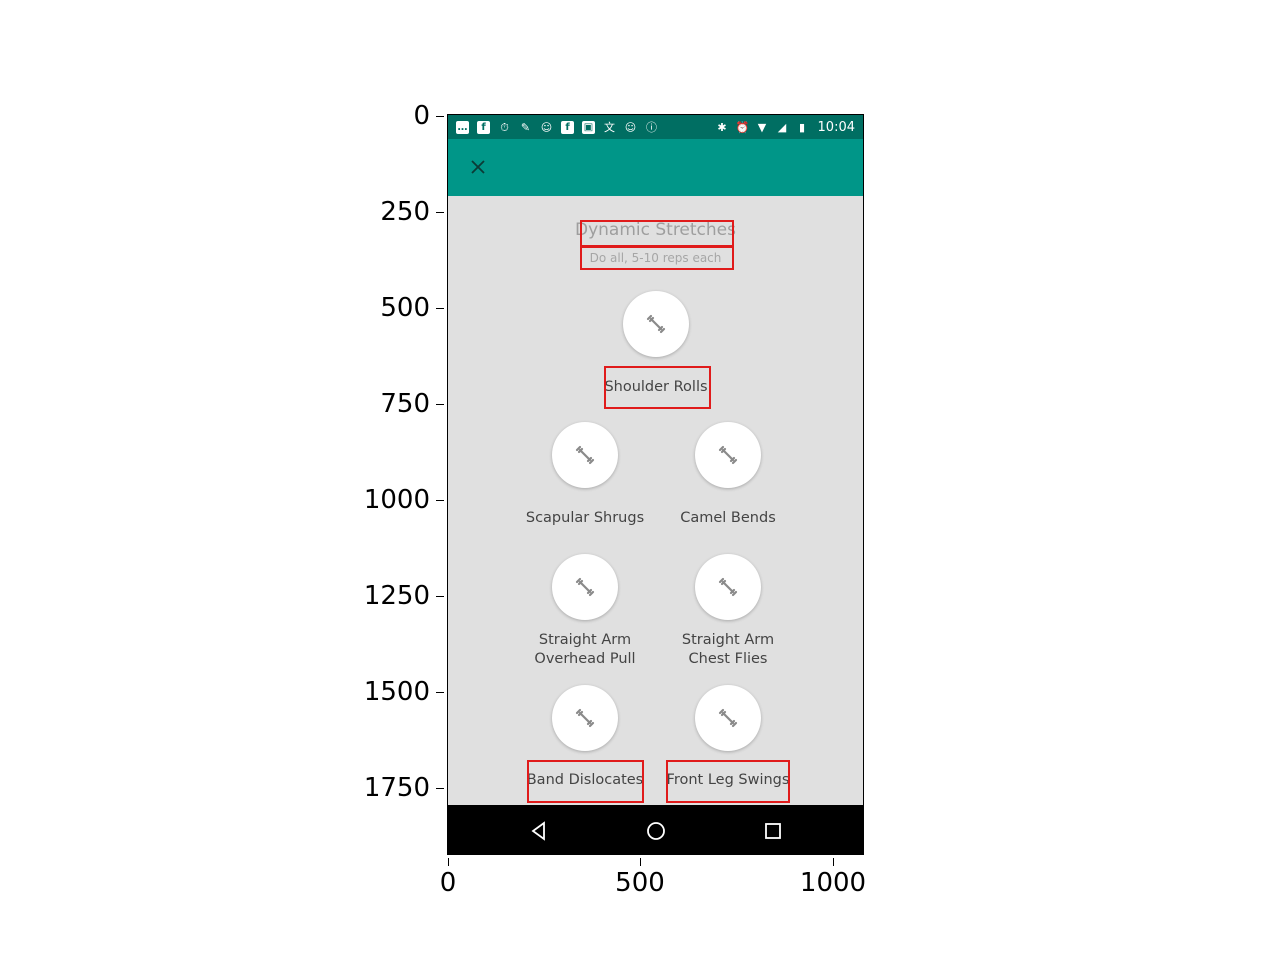 This screenshot has height=960, width=1280. I want to click on y-tick-750: 750, so click(392, 404).